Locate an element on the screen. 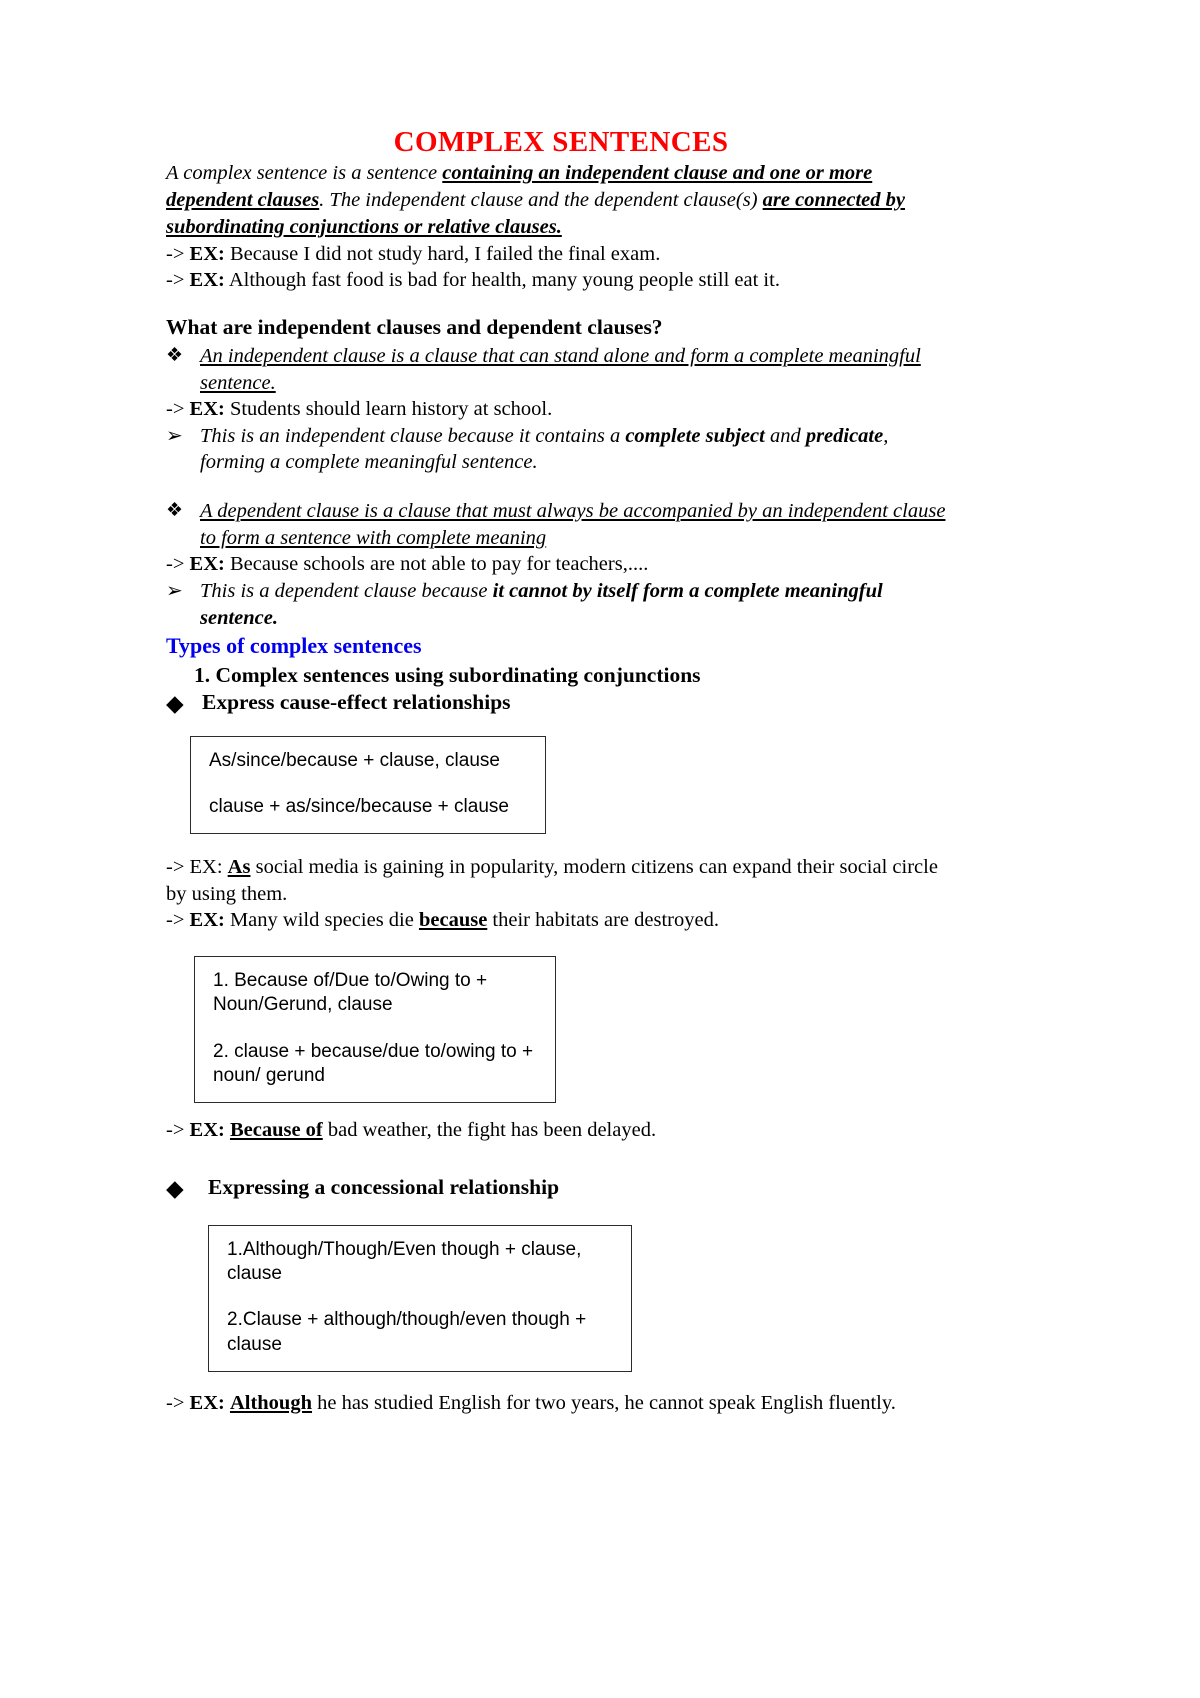 The image size is (1200, 1698). page-title: COMPLEX SENTENCES is located at coordinates (561, 142).